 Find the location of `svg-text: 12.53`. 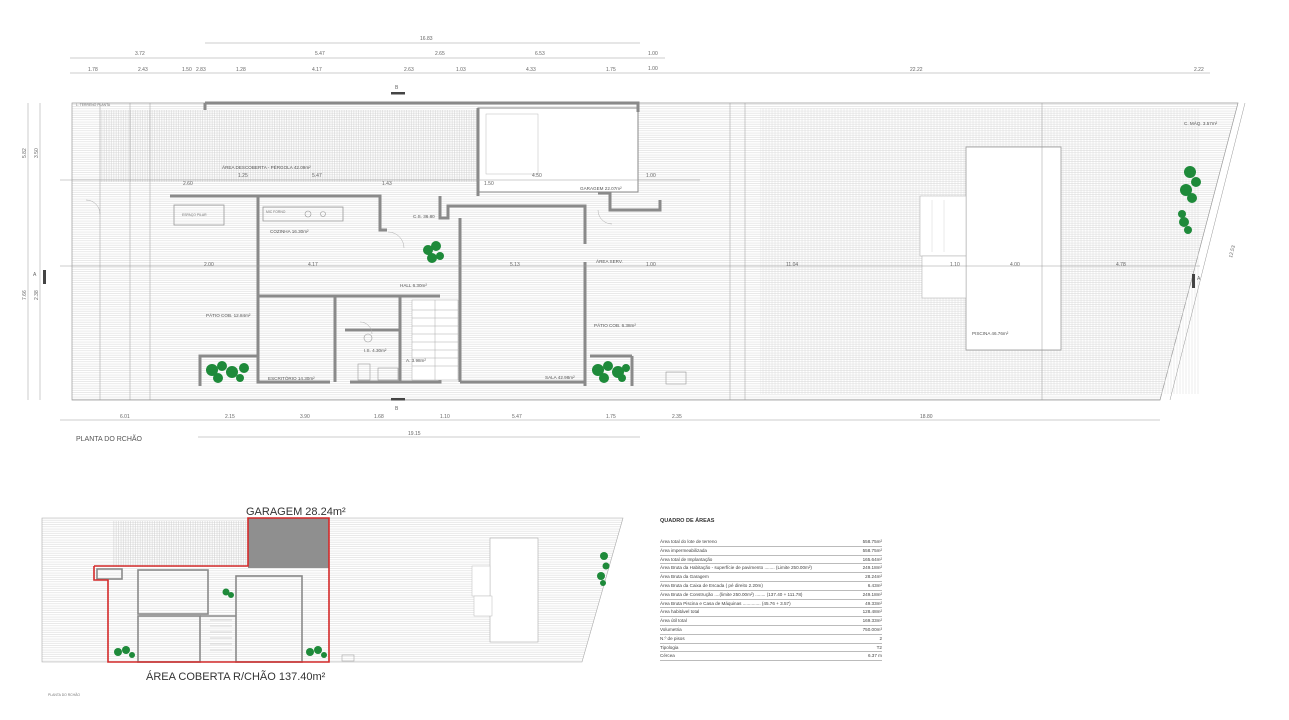

svg-text: 12.53 is located at coordinates (1232, 252).